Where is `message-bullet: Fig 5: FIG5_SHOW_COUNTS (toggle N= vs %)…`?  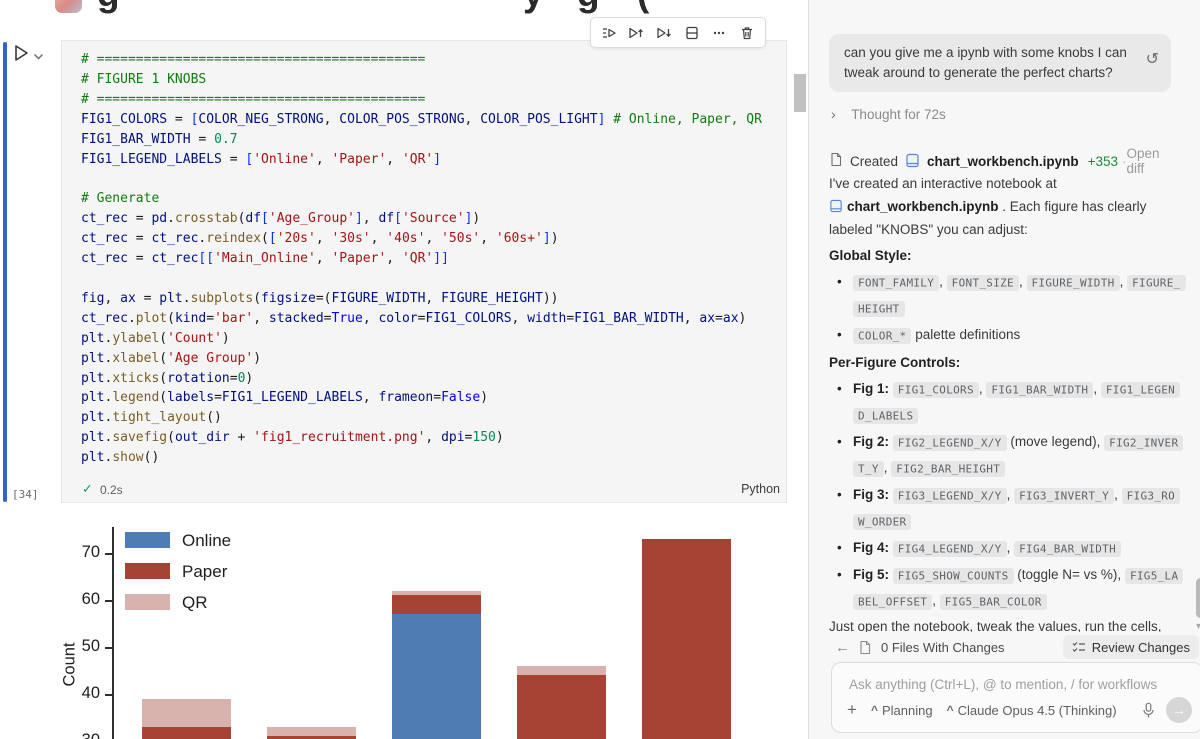 message-bullet: Fig 5: FIG5_SHOW_COUNTS (toggle N= vs %)… is located at coordinates (1006, 588).